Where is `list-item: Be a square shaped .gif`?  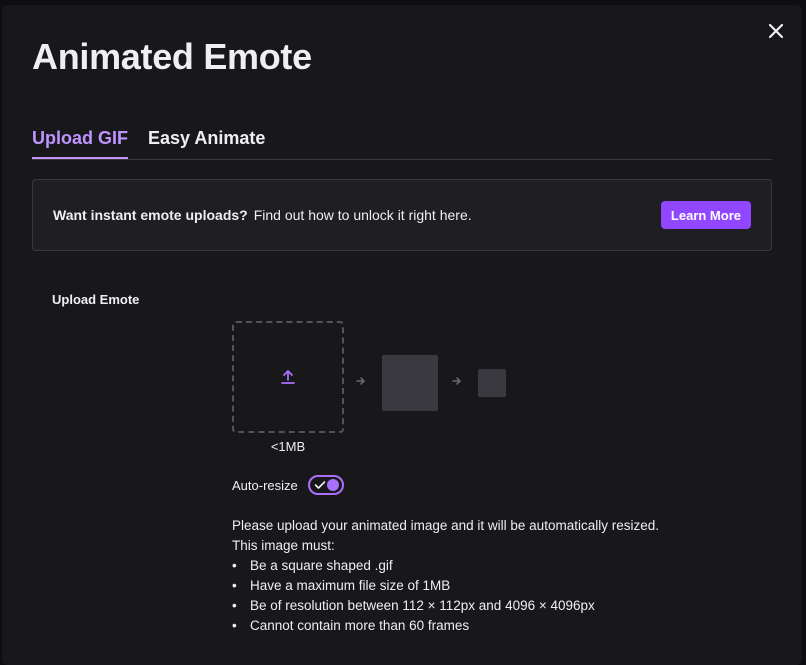
list-item: Be a square shaped .gif is located at coordinates (445, 566).